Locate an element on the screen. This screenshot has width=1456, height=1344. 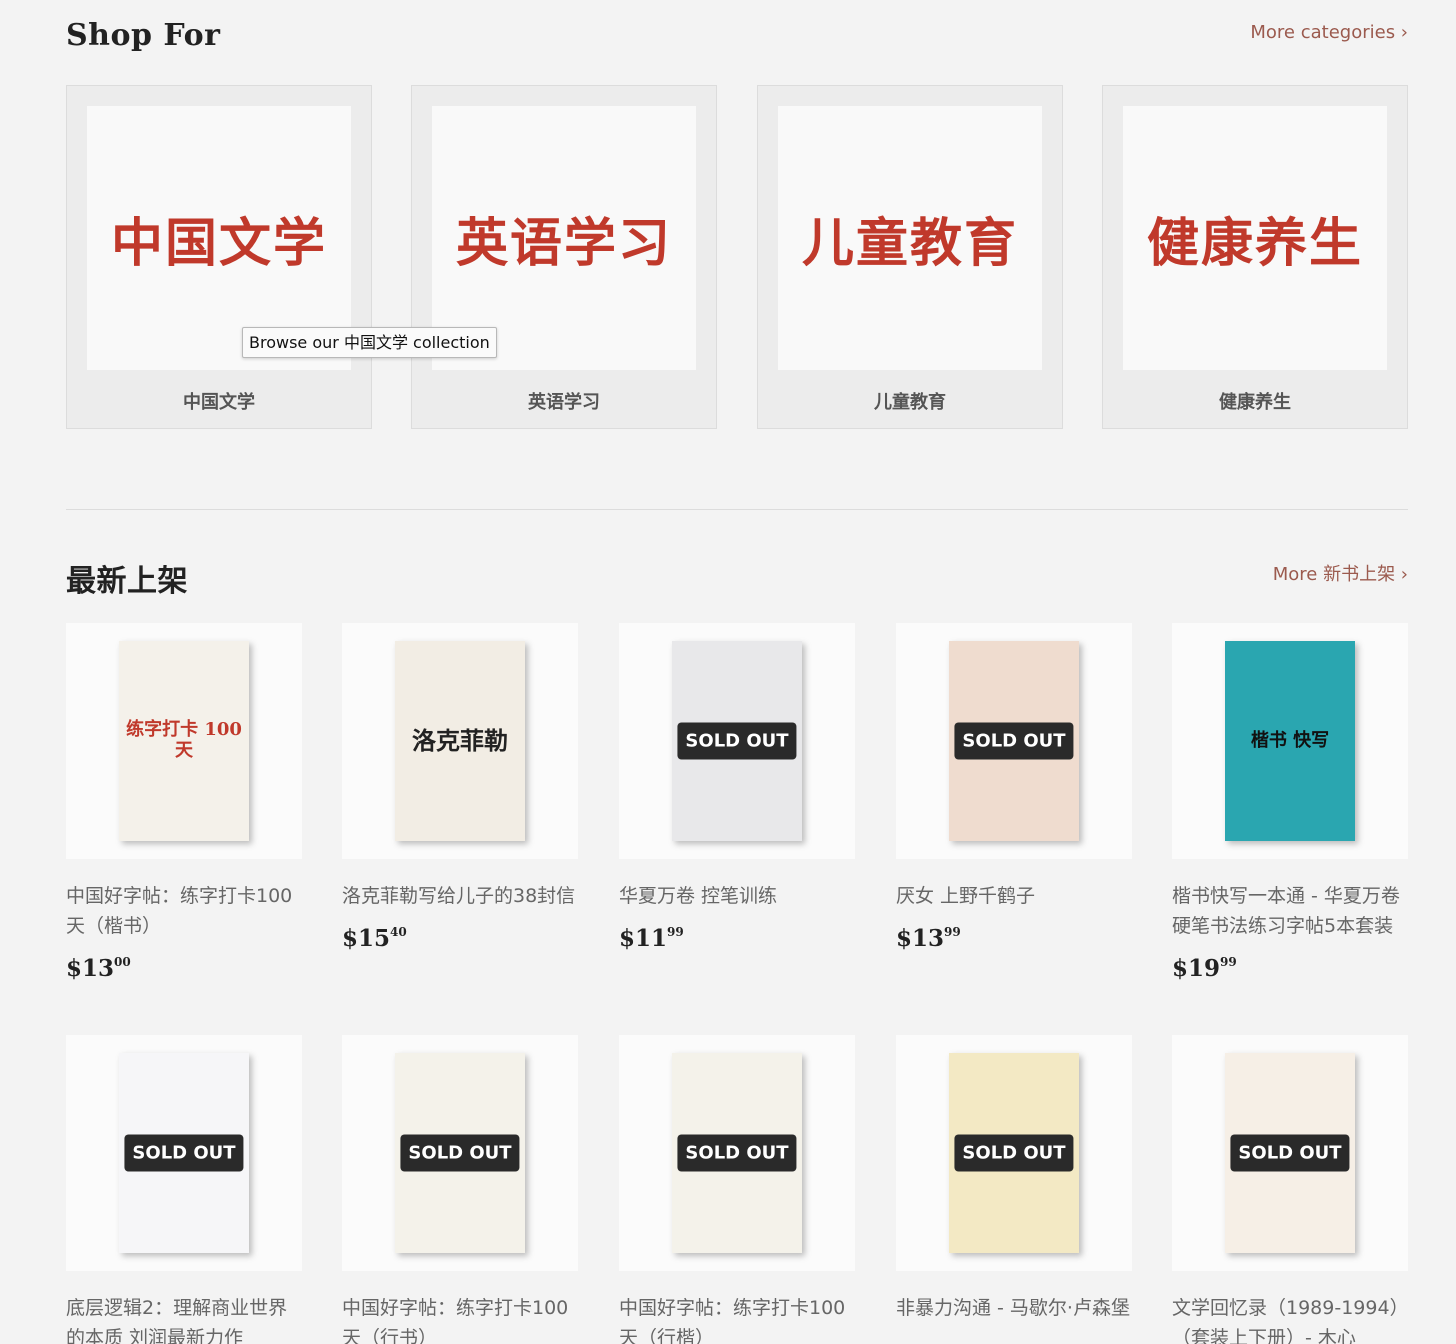
product-name: 洛克菲勒写给儿子的38封信 is located at coordinates (460, 896).